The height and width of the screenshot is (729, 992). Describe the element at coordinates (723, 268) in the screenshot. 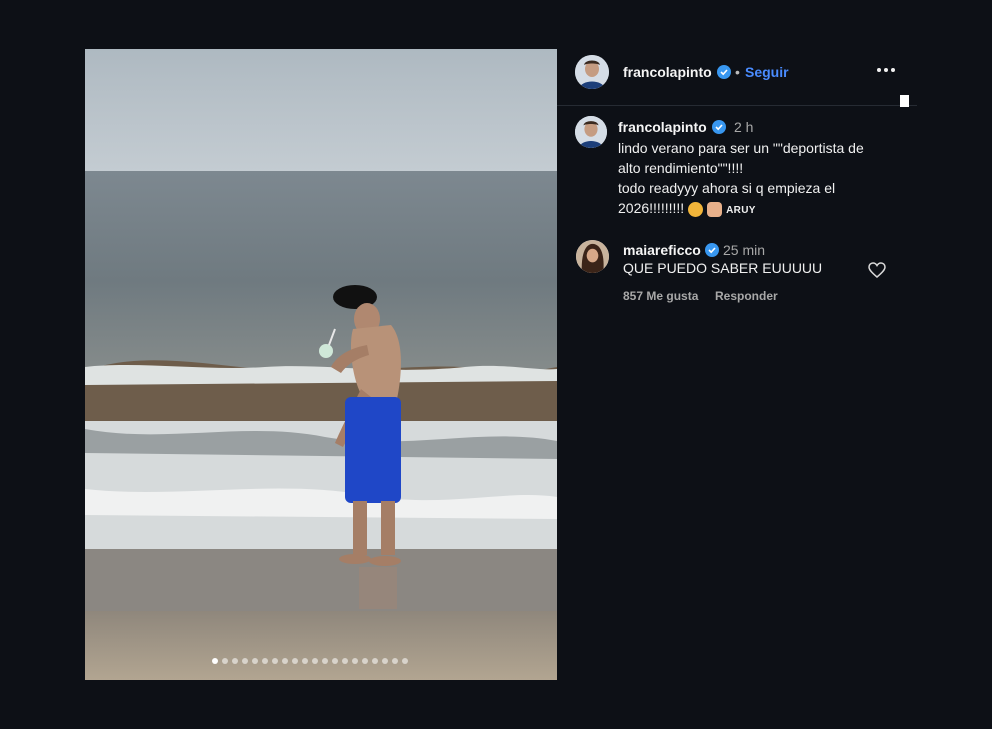

I see `comment-text: QUE PUEDO SABER EUUUUU` at that location.